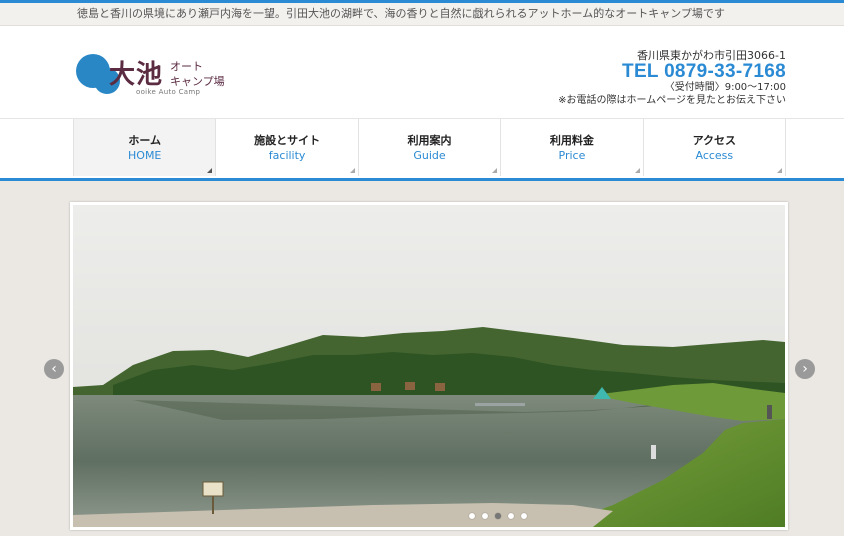  What do you see at coordinates (145, 155) in the screenshot?
I see `nav-label-en: HOME` at bounding box center [145, 155].